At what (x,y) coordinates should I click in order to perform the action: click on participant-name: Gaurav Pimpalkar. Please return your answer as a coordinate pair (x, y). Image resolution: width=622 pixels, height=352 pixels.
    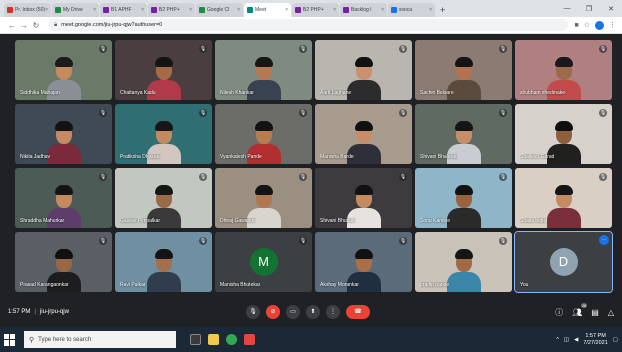
    Looking at the image, I should click on (140, 221).